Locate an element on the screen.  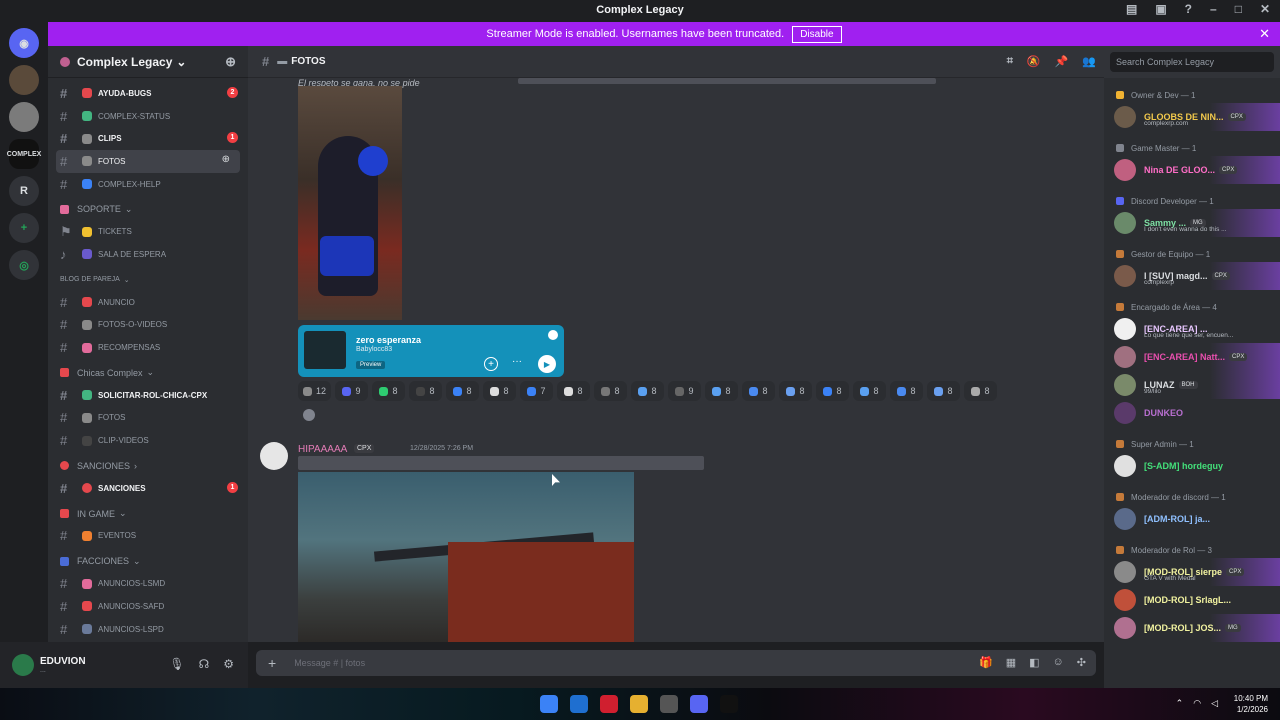
gear-icon: ⚙ is located at coordinates (228, 664).